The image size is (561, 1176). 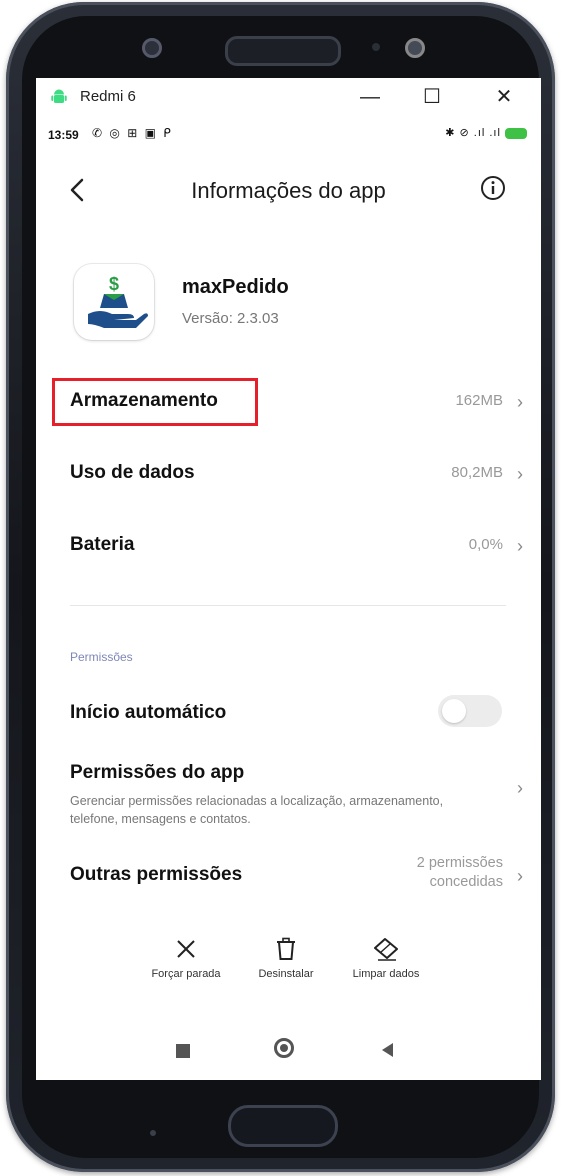 What do you see at coordinates (183, 1051) in the screenshot?
I see `recent-apps-icon` at bounding box center [183, 1051].